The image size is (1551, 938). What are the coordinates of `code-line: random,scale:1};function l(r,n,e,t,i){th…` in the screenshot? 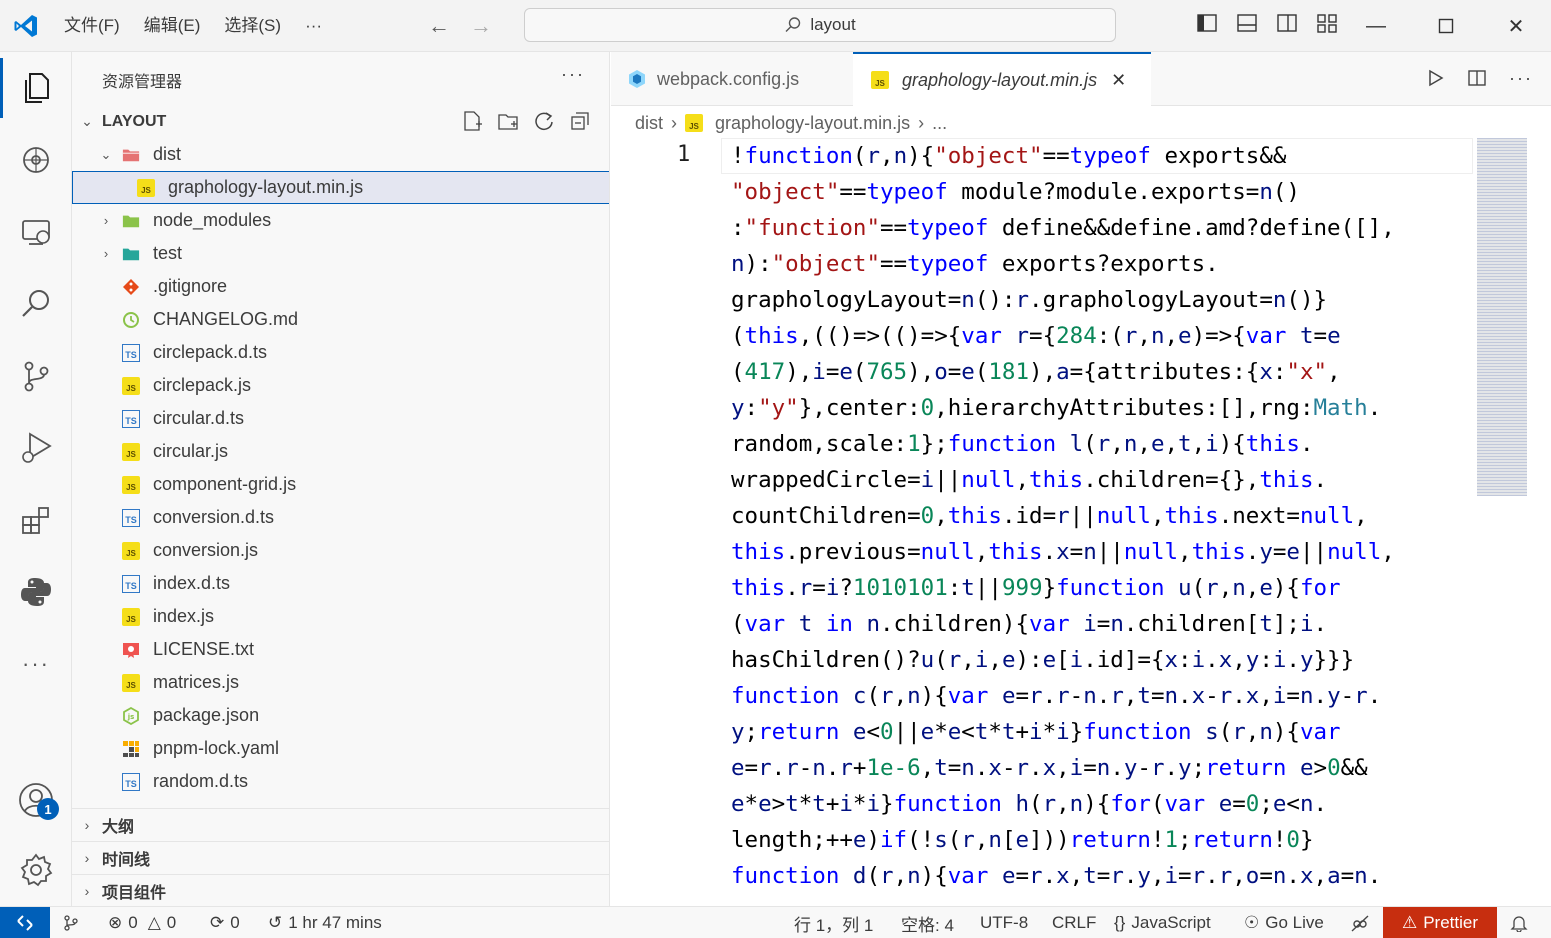 It's located at (1022, 444).